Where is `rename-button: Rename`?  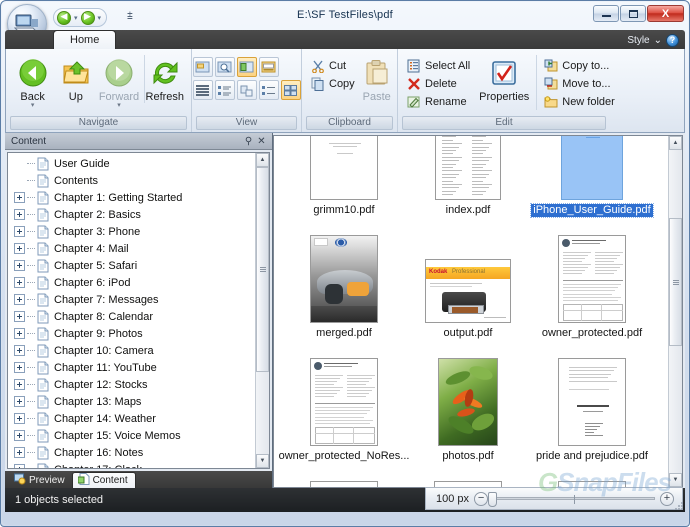
rename-button: Rename is located at coordinates (439, 101).